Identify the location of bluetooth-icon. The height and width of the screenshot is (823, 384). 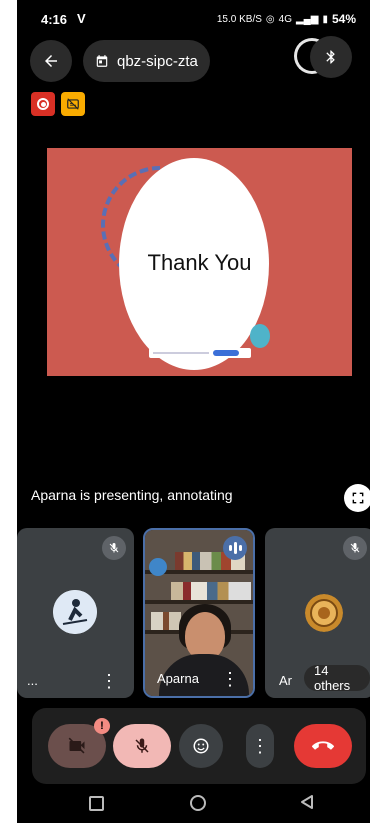
(330, 57).